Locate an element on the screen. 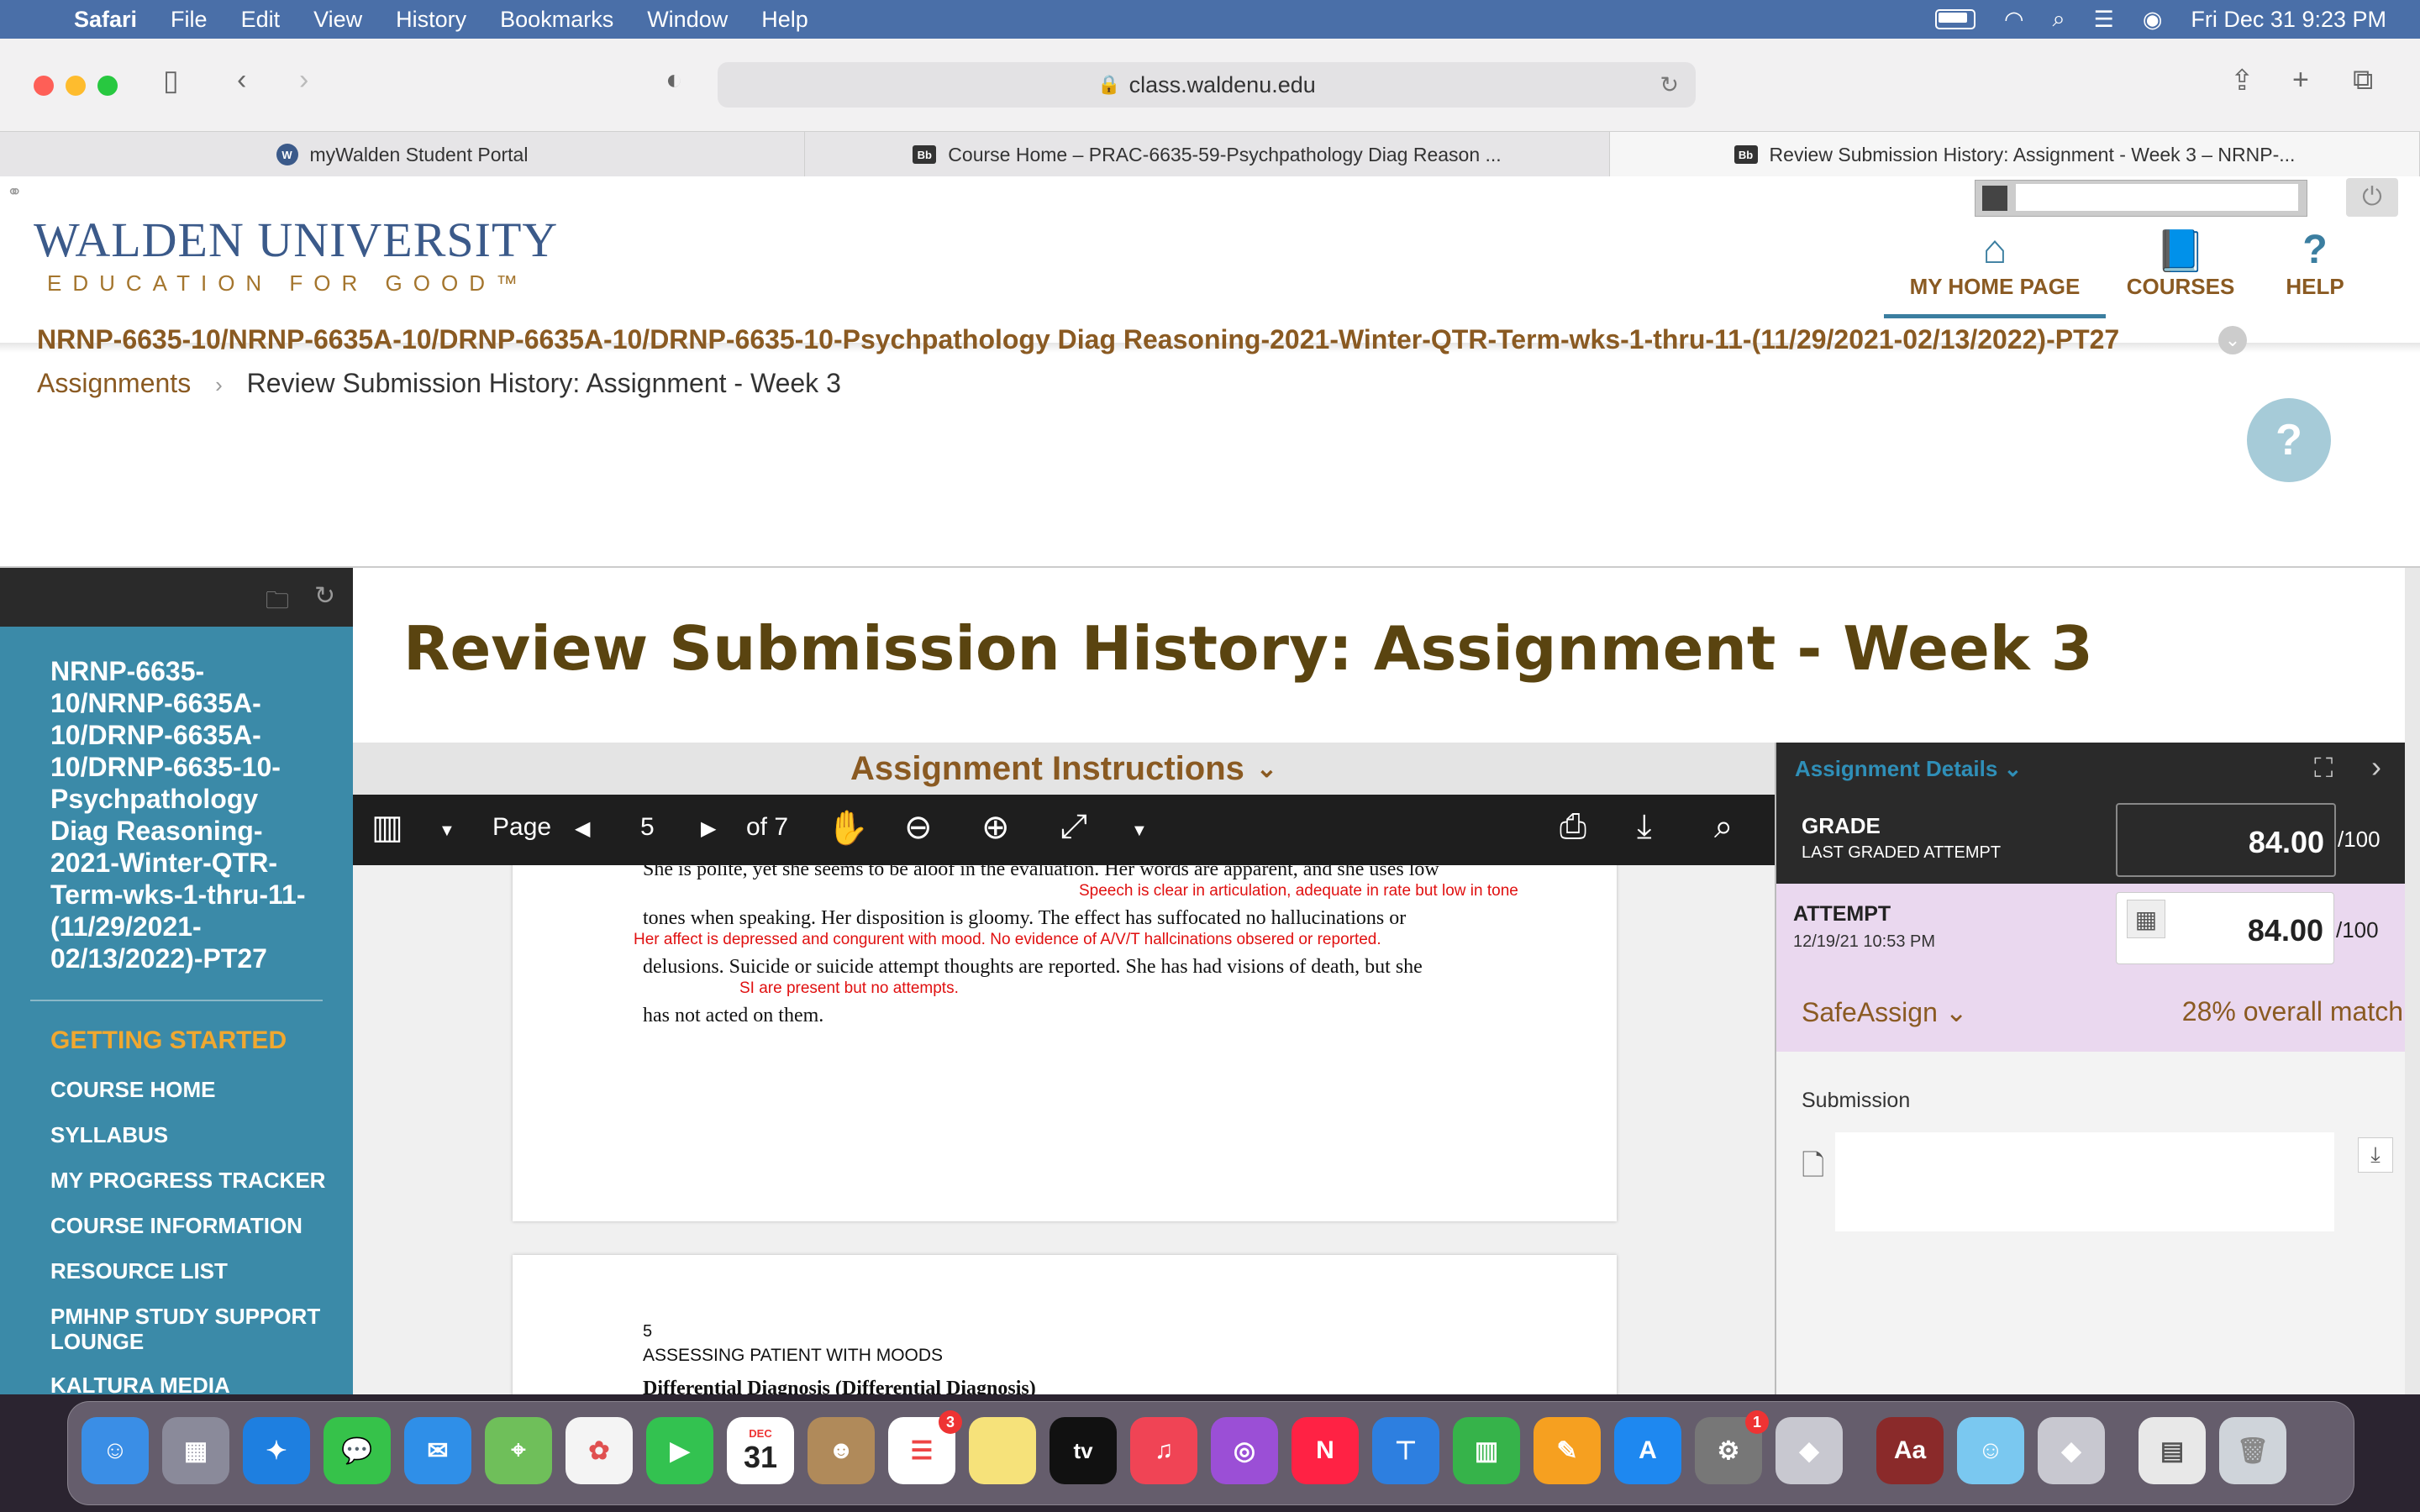 Image resolution: width=2420 pixels, height=1512 pixels. keynote-icon: ⊤ is located at coordinates (1406, 1450).